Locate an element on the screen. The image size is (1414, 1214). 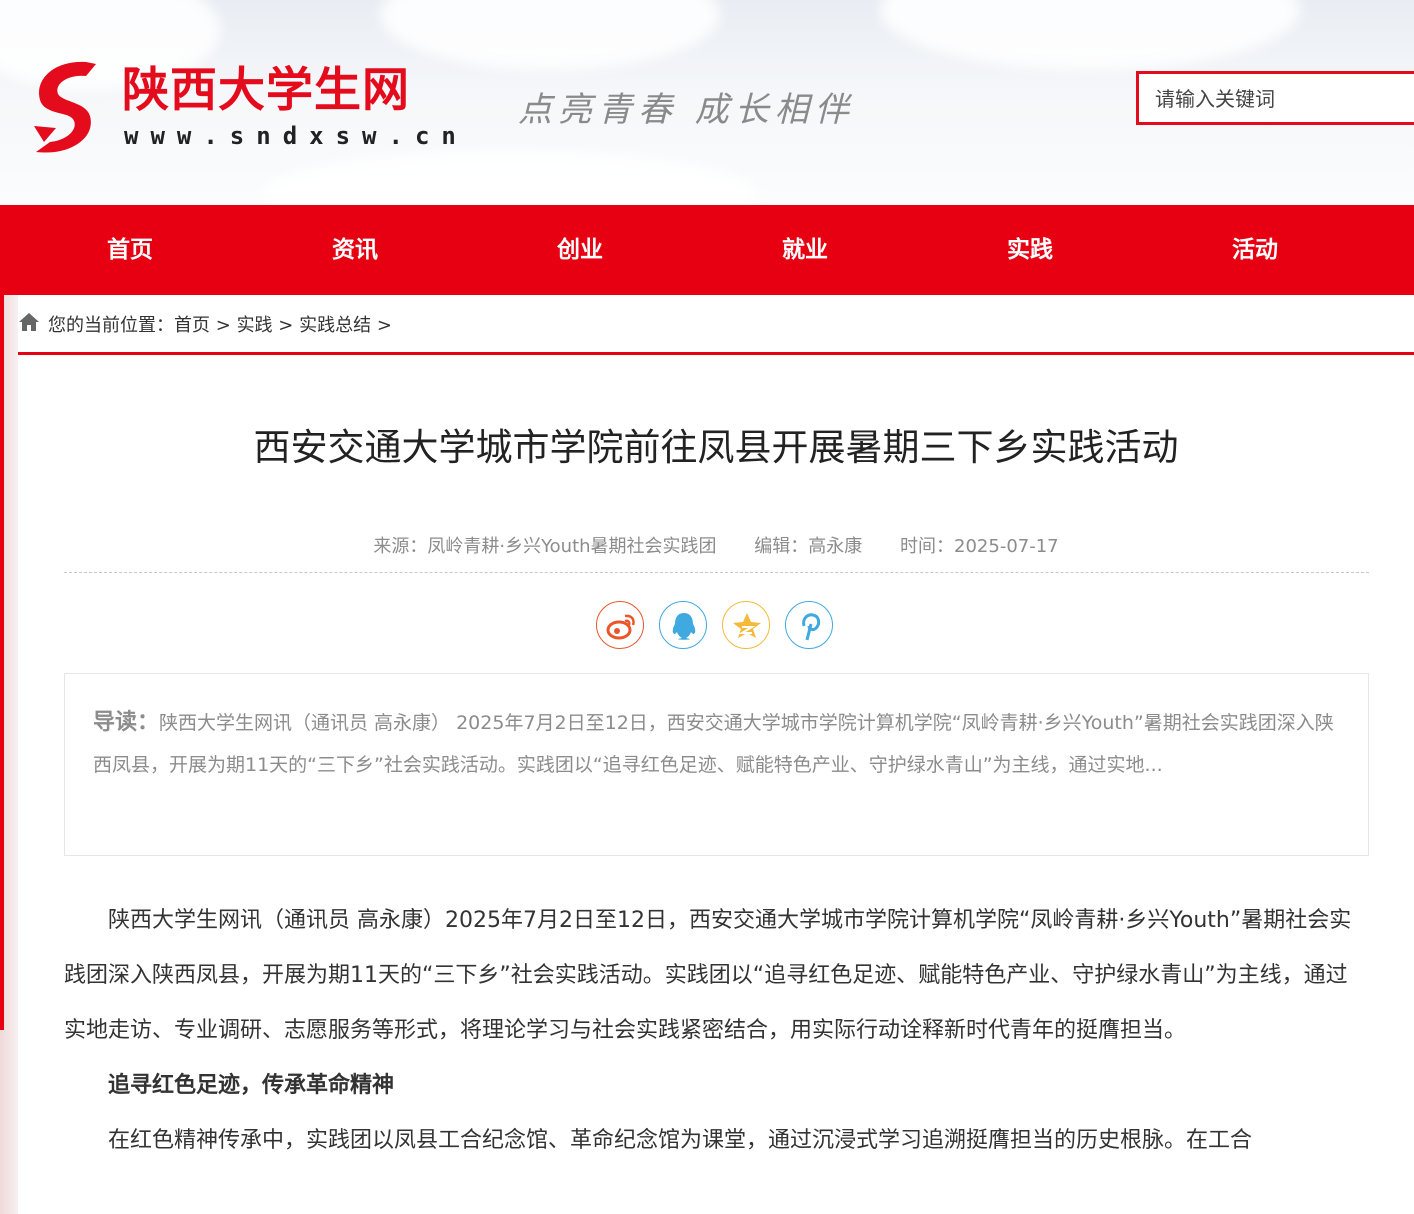
article-source: 来源：凤岭青耕·乡兴Youth暑期社会实践团 is located at coordinates (545, 546).